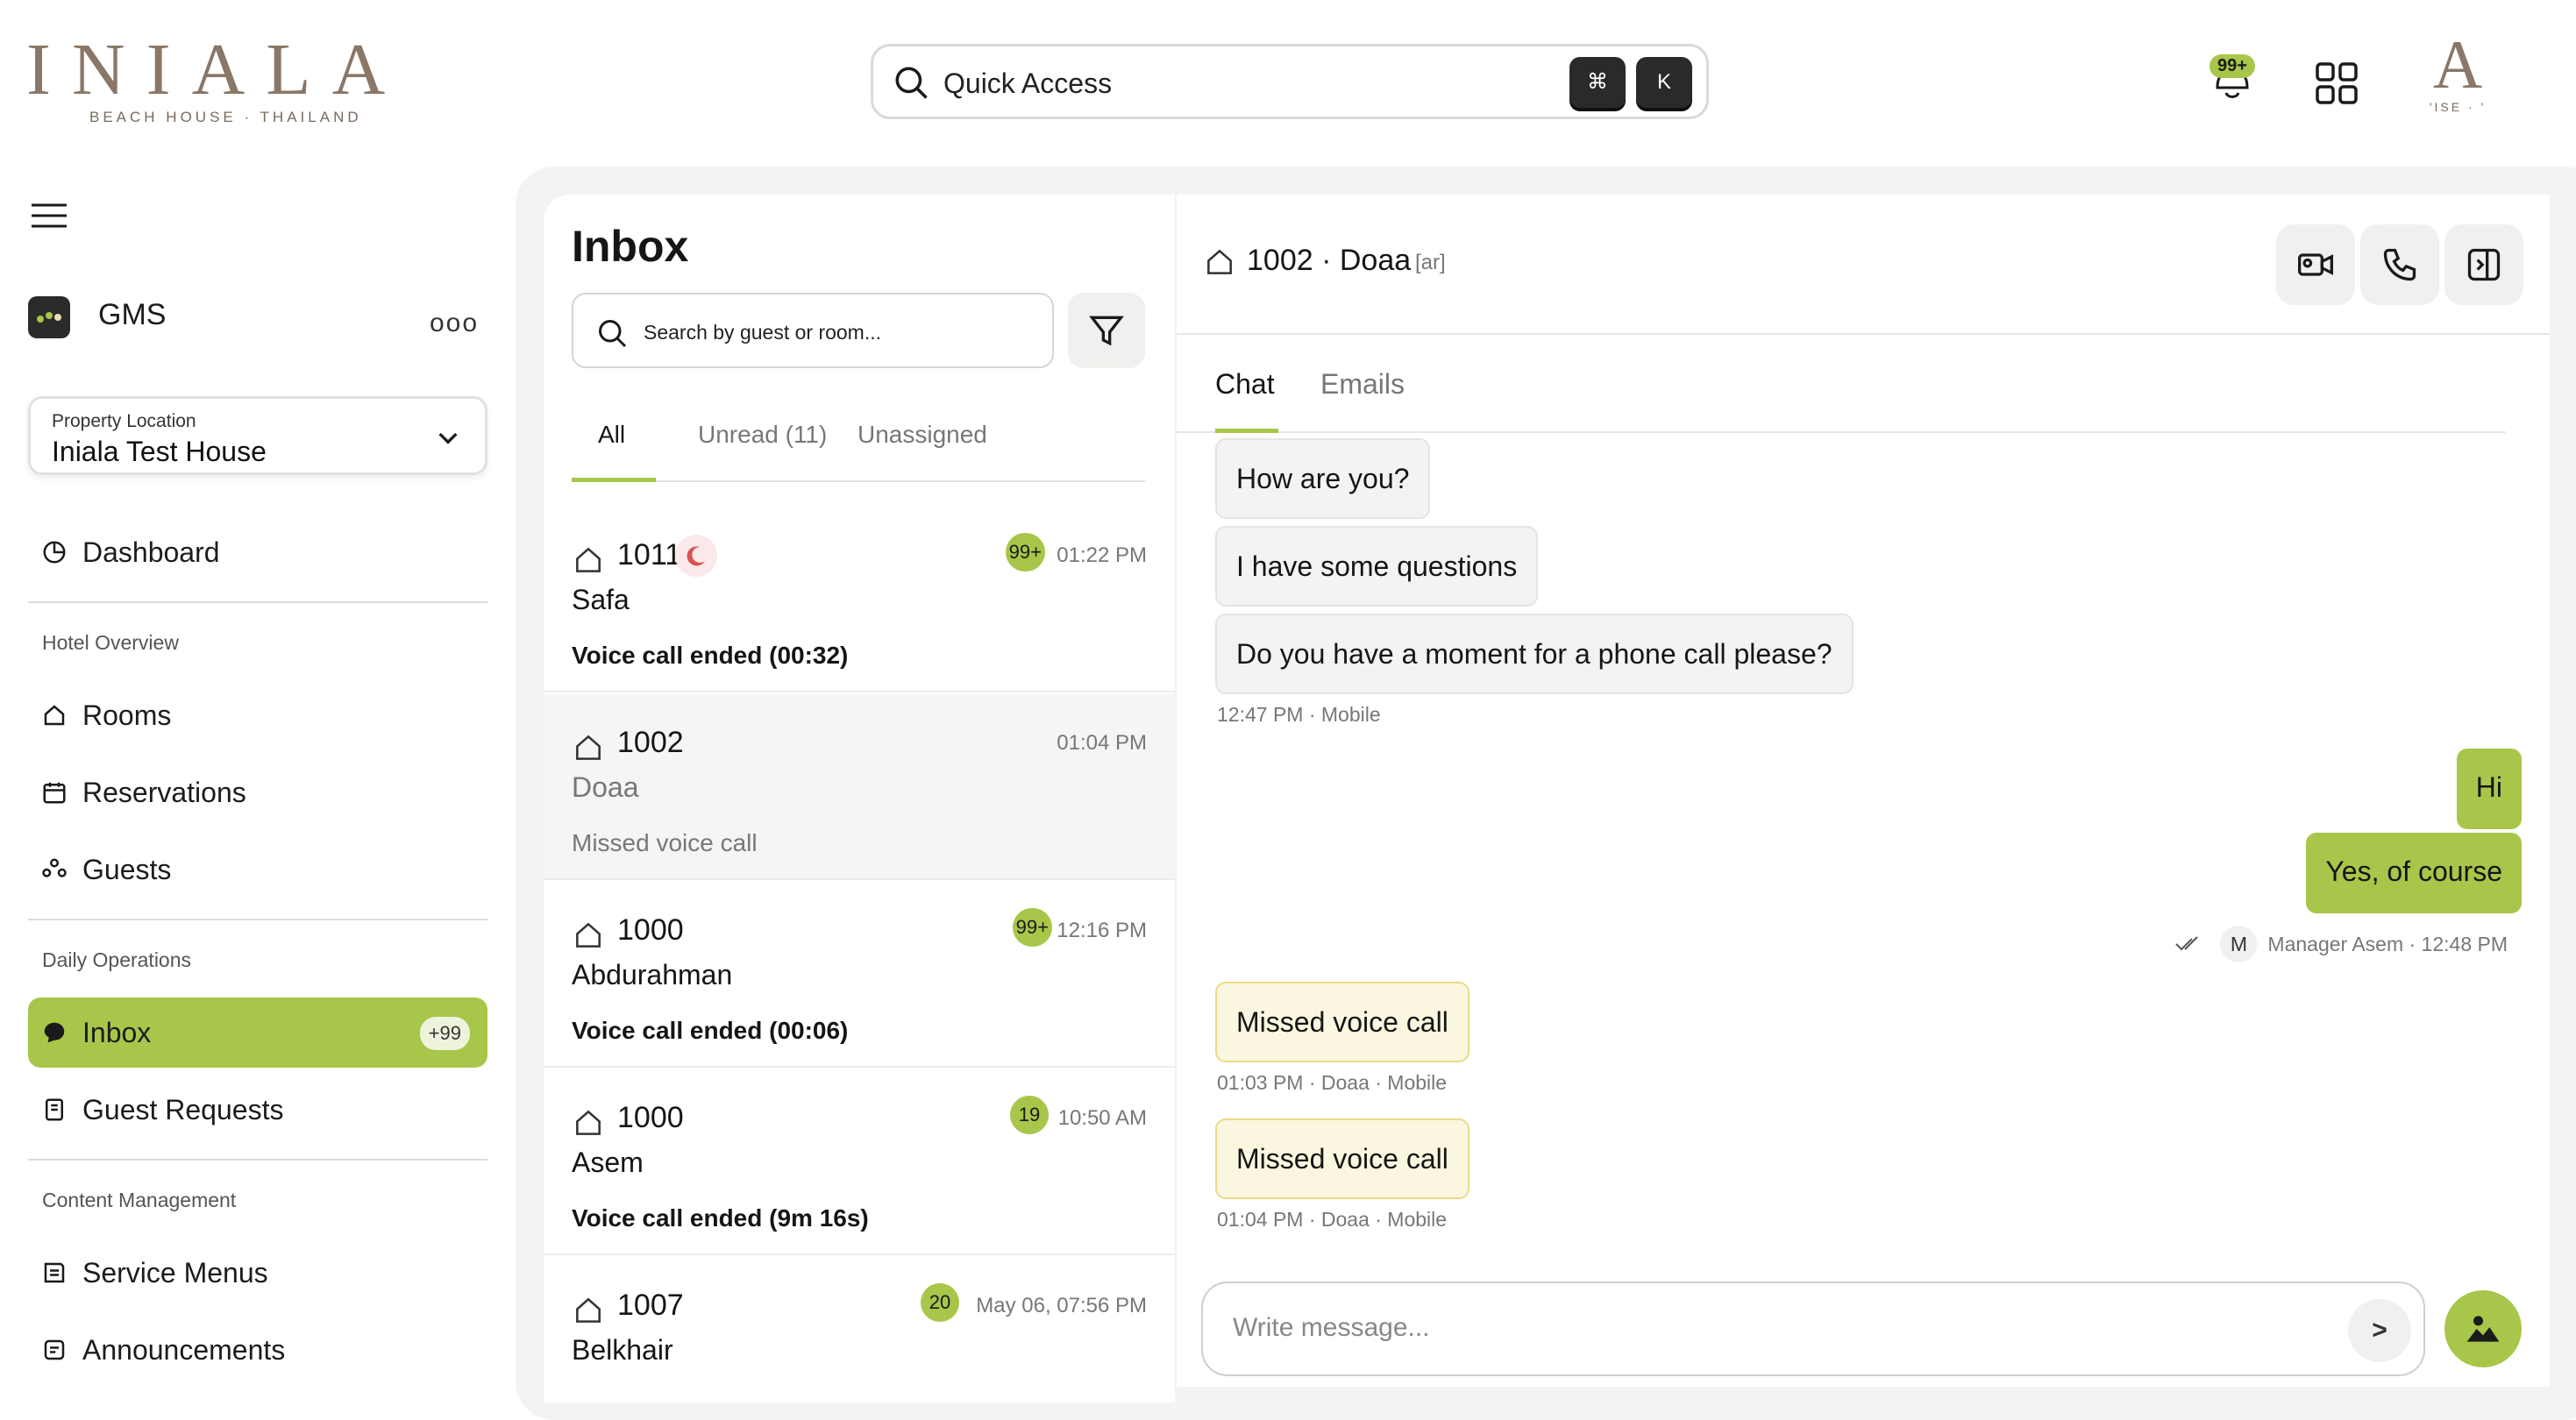  What do you see at coordinates (257, 869) in the screenshot?
I see `sidebar-item-guests: Guests` at bounding box center [257, 869].